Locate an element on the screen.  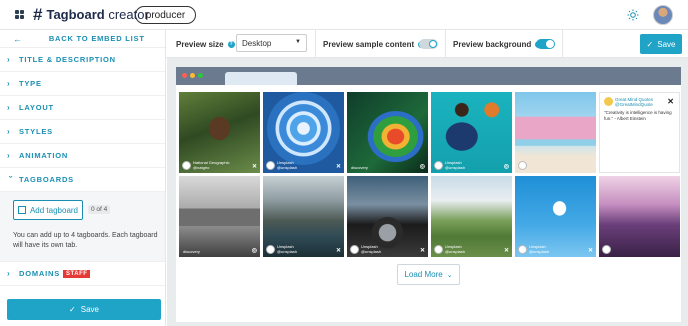
add-tagboard-label: Add tagboard is located at coordinates (54, 210).